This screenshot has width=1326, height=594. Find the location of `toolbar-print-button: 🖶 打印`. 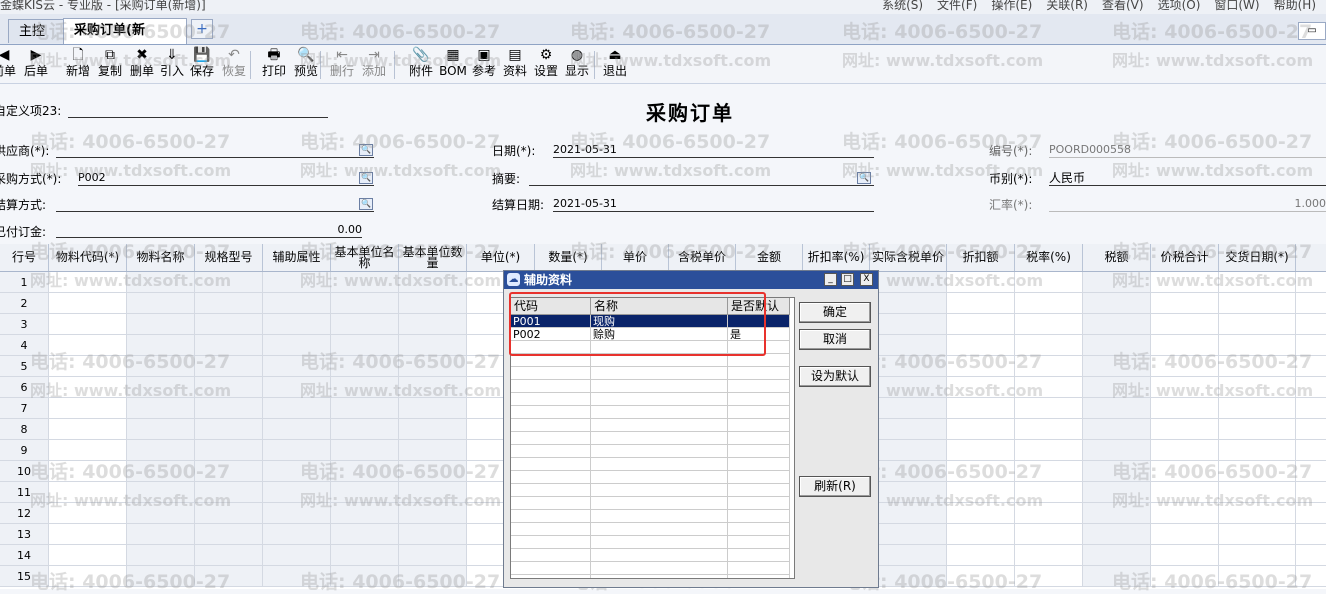

toolbar-print-button: 🖶 打印 is located at coordinates (274, 64).